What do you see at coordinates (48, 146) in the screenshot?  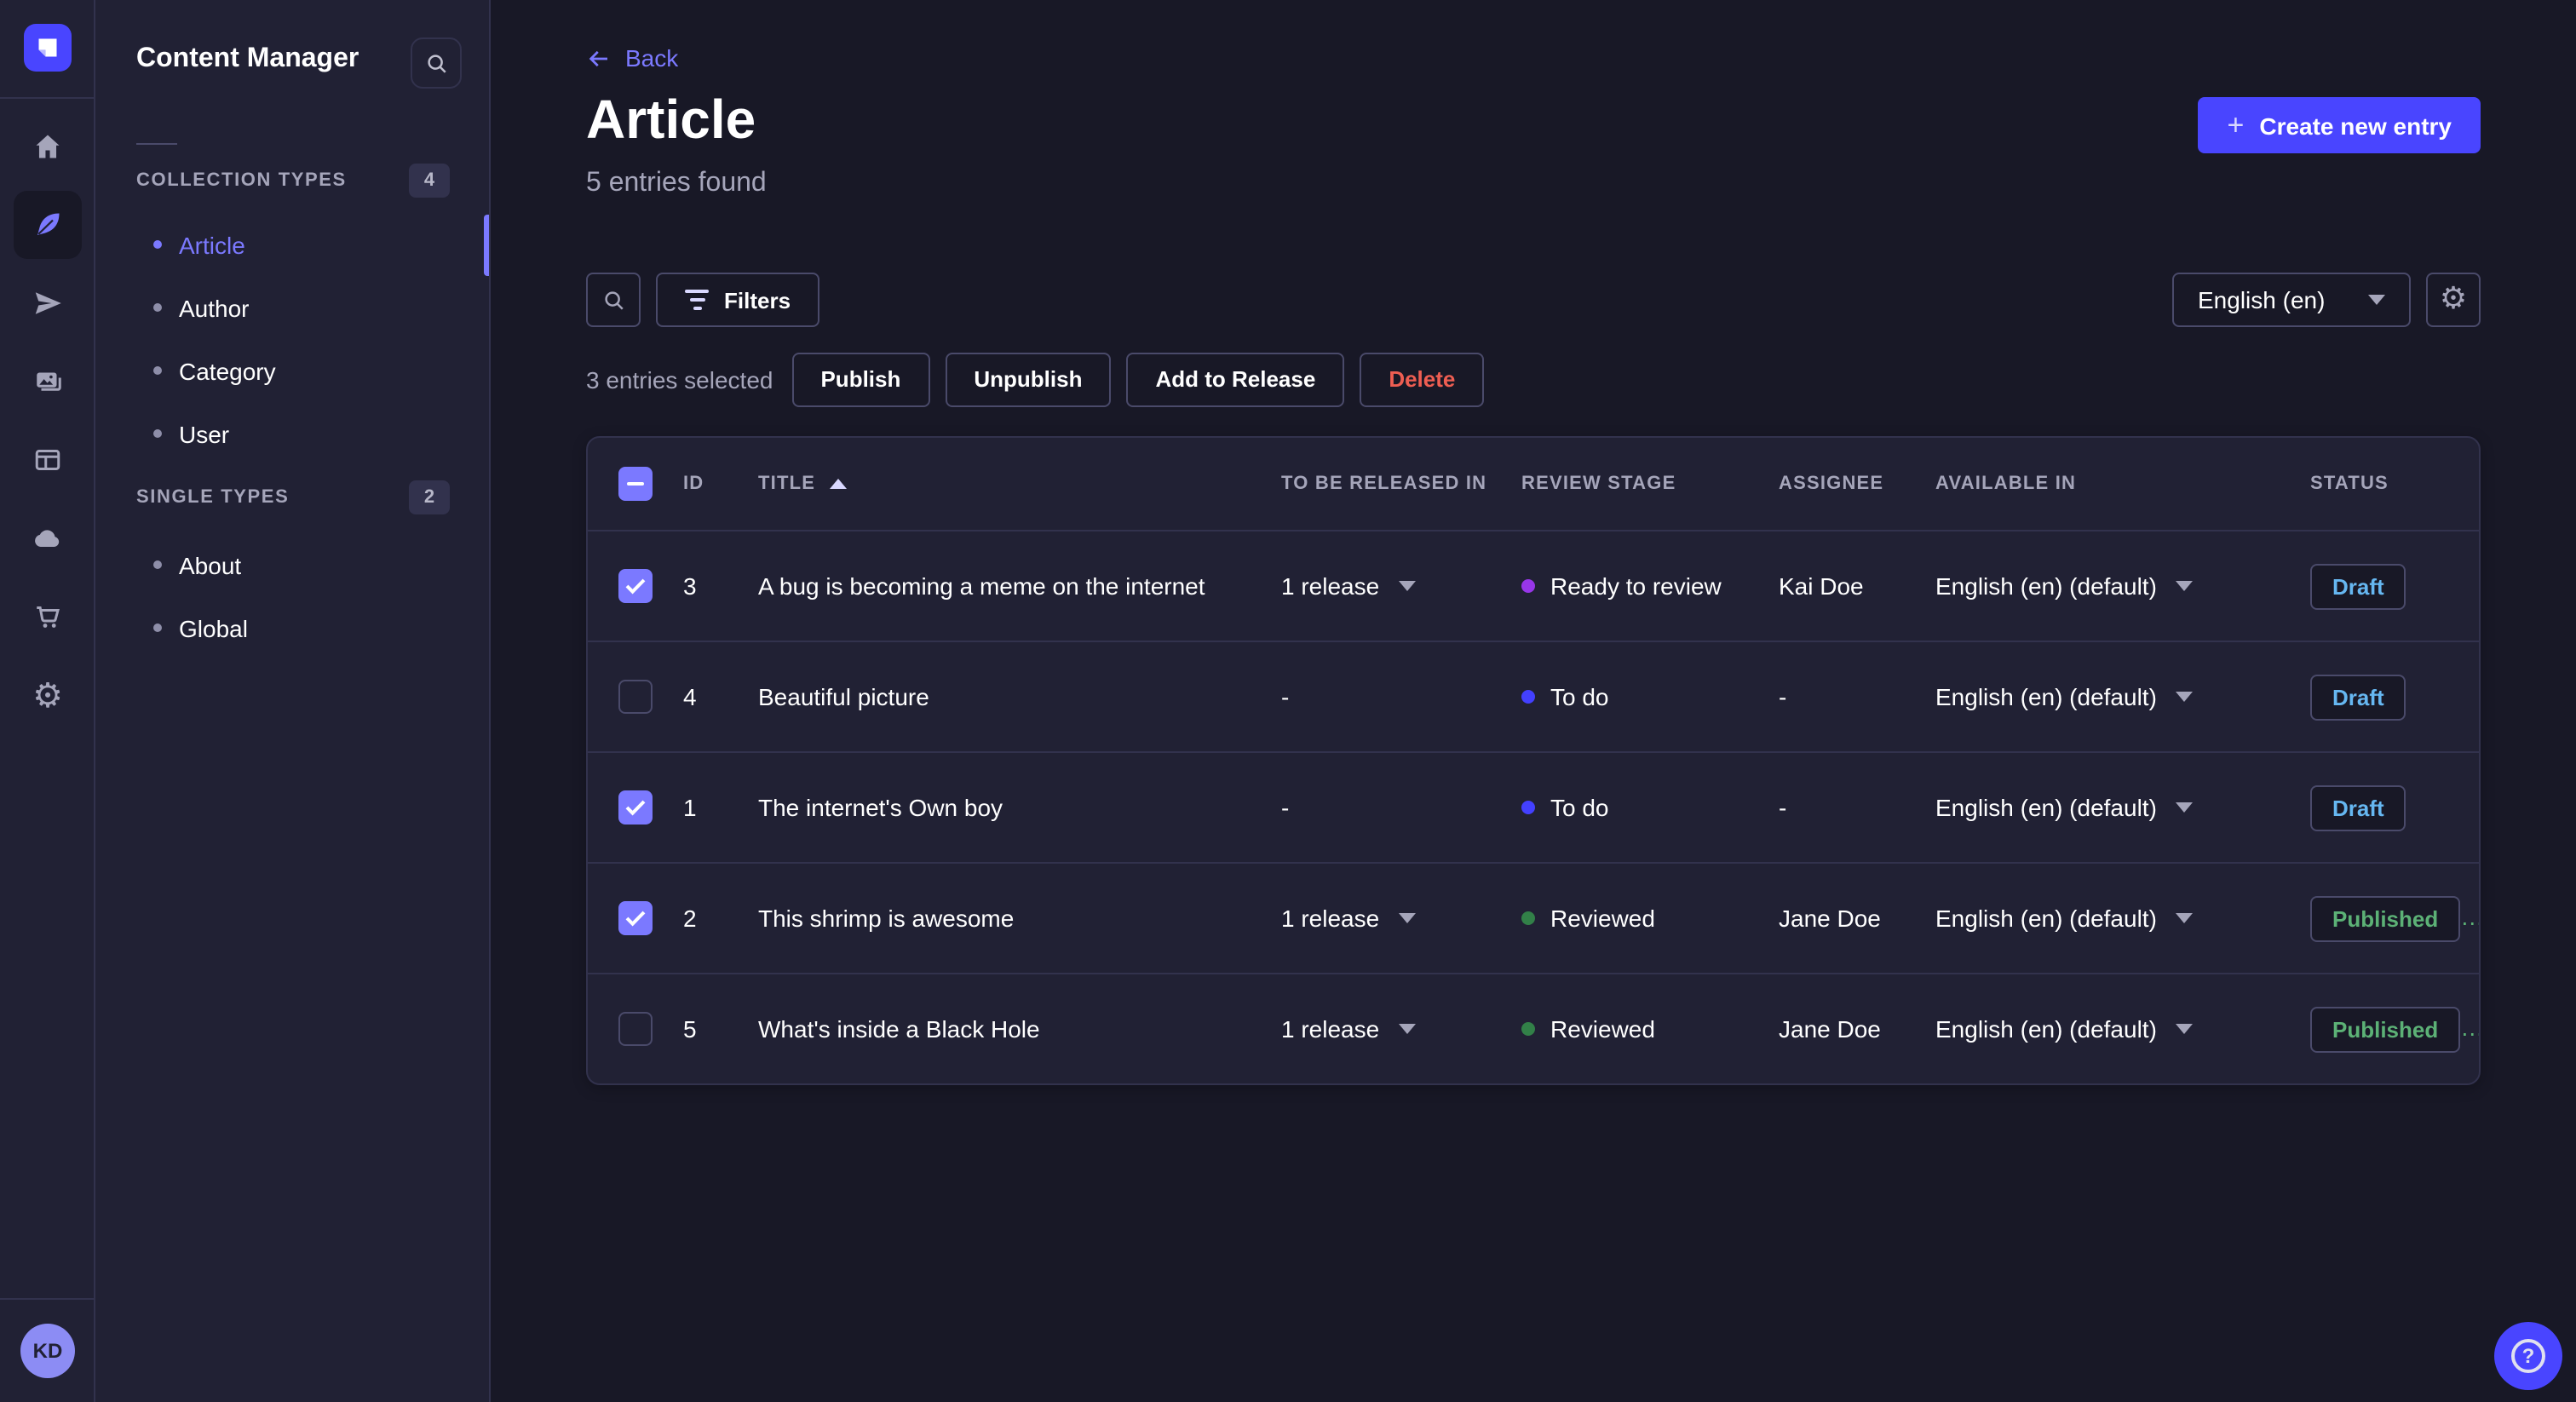 I see `home-icon` at bounding box center [48, 146].